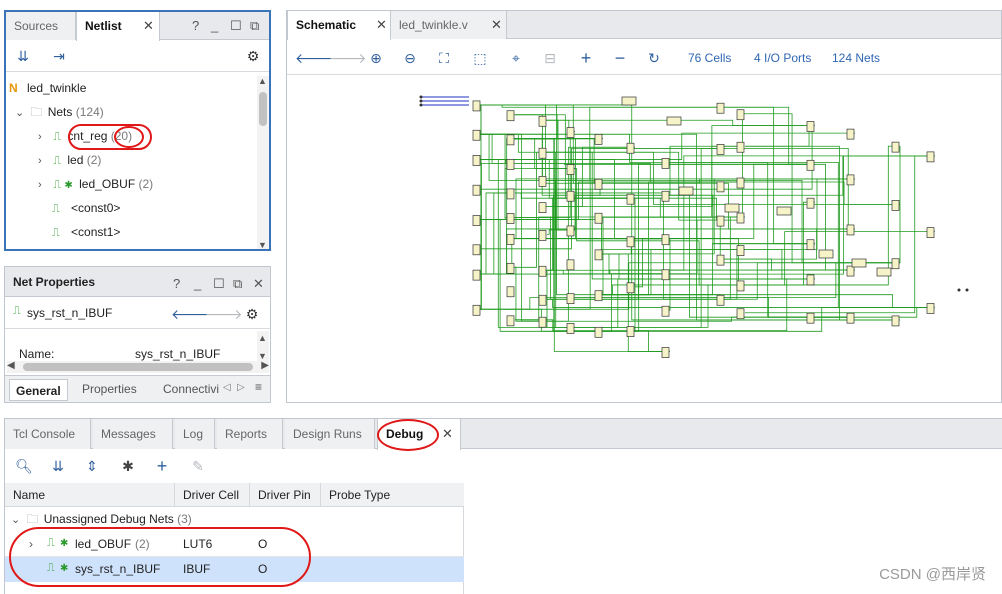  Describe the element at coordinates (392, 495) in the screenshot. I see `col-probe-type: Probe Type` at that location.